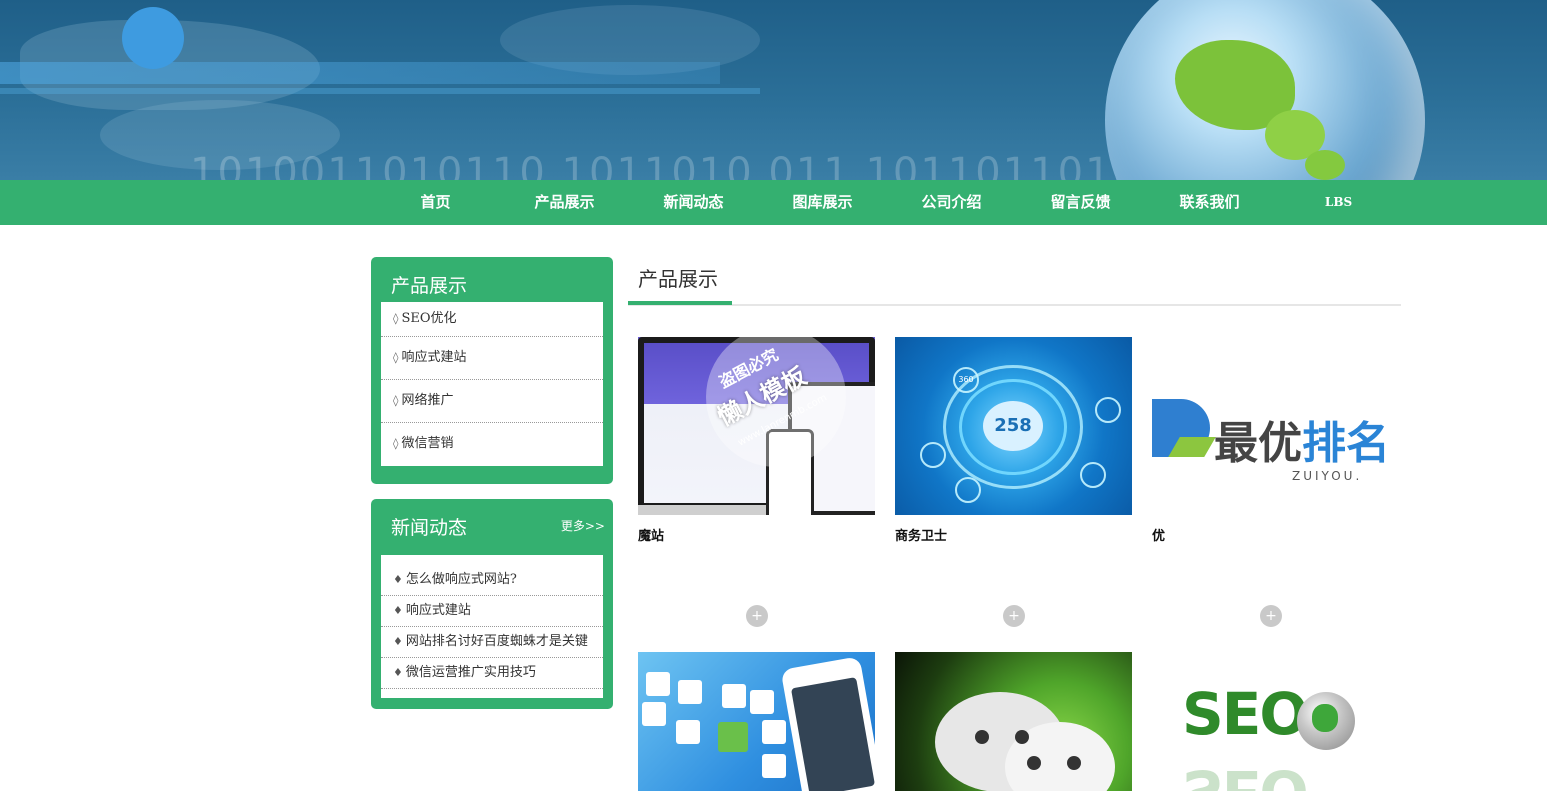 The image size is (1547, 791). What do you see at coordinates (492, 319) in the screenshot?
I see `sidebar-item-seo: ◊ SEO优化` at bounding box center [492, 319].